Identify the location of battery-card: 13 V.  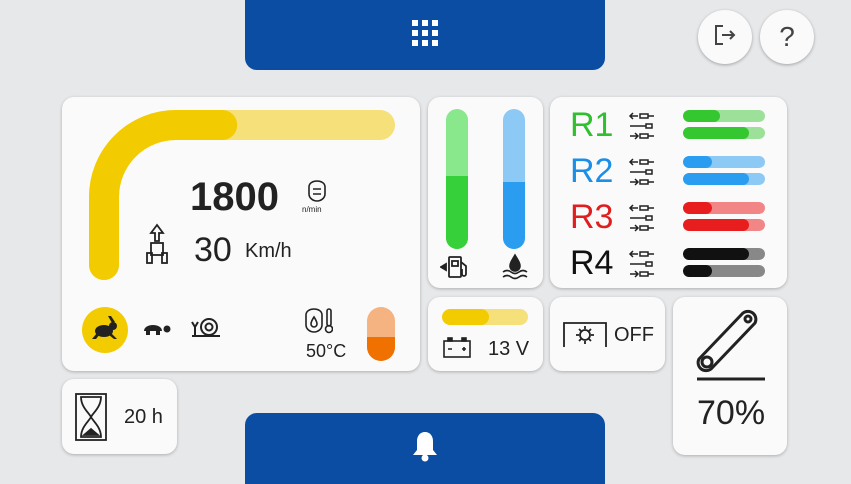
(485, 334).